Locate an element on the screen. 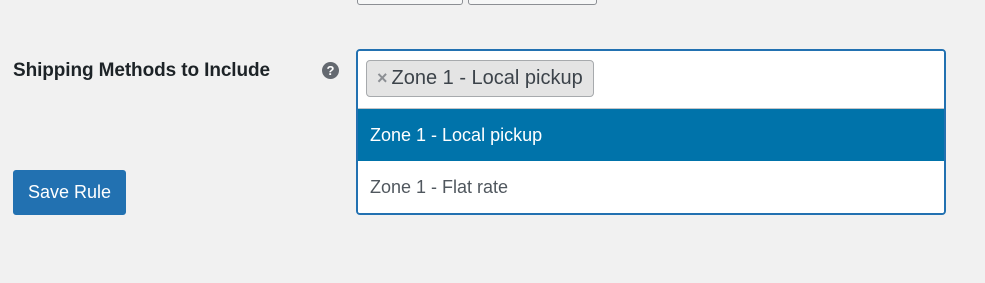 Image resolution: width=985 pixels, height=283 pixels. top-button-right is located at coordinates (532, 2).